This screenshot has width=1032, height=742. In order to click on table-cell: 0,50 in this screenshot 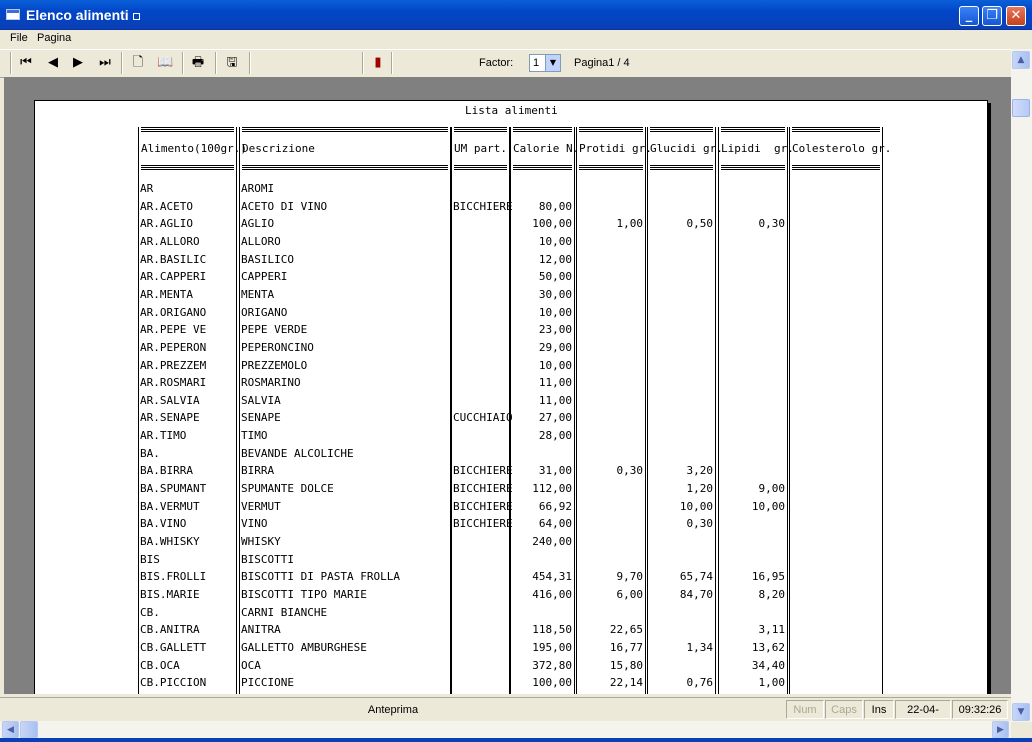, I will do `click(700, 224)`.